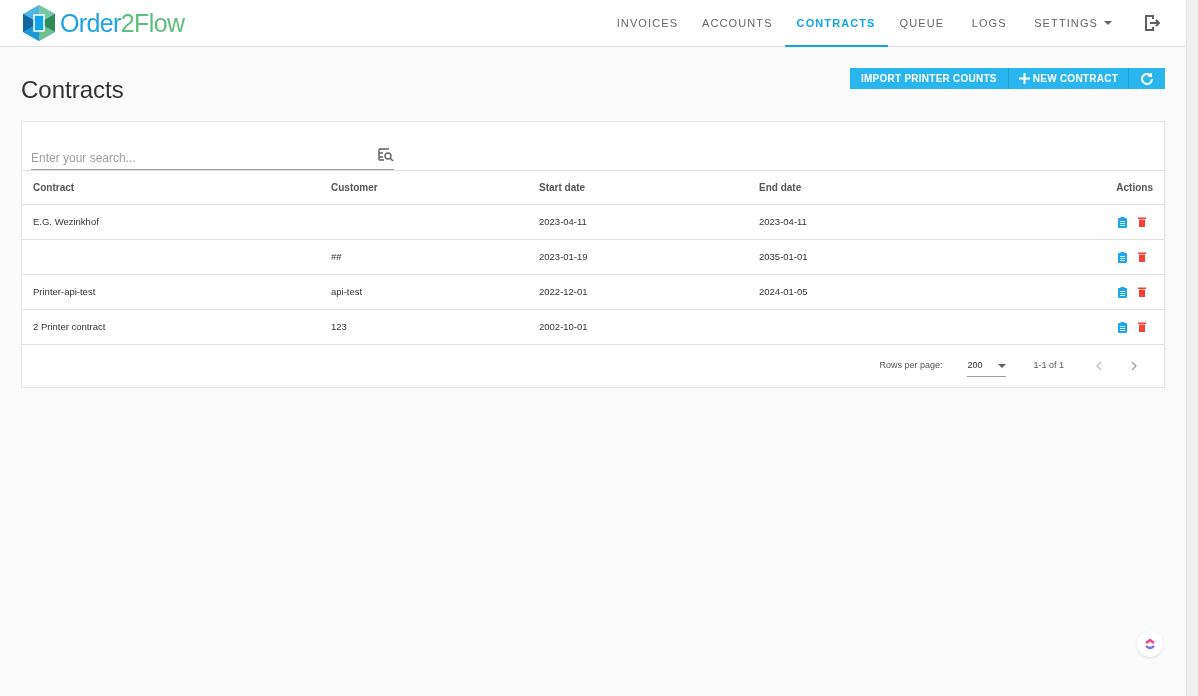 This screenshot has height=696, width=1198. I want to click on next-page-icon, so click(1134, 366).